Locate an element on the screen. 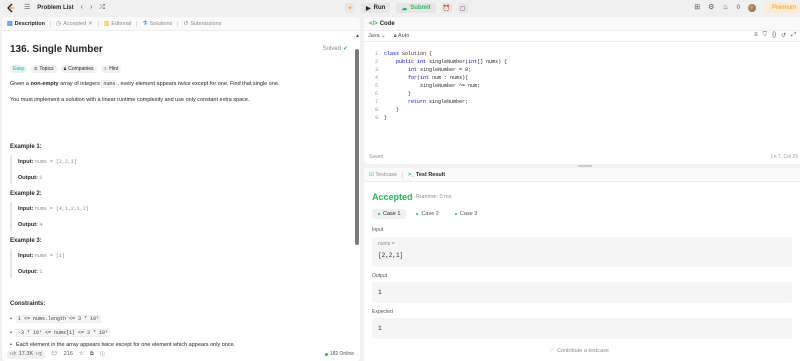 This screenshot has height=361, width=800. companies-button: 🔒︎ Companies is located at coordinates (78, 69).